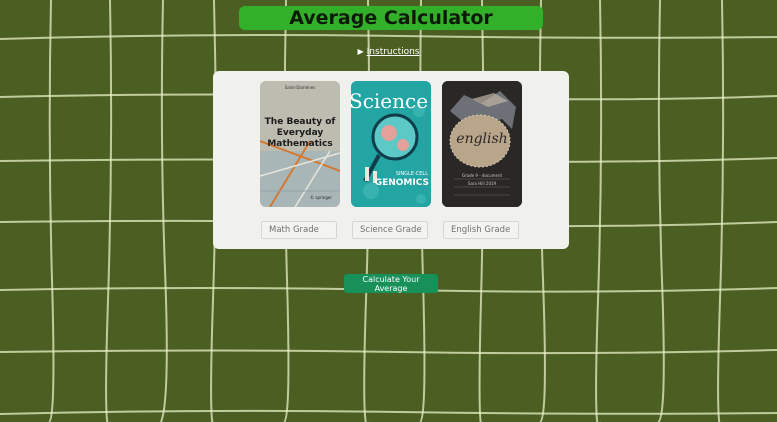 This screenshot has height=422, width=777. Describe the element at coordinates (482, 175) in the screenshot. I see `english-cover-note-1: Grade 9 - document` at that location.